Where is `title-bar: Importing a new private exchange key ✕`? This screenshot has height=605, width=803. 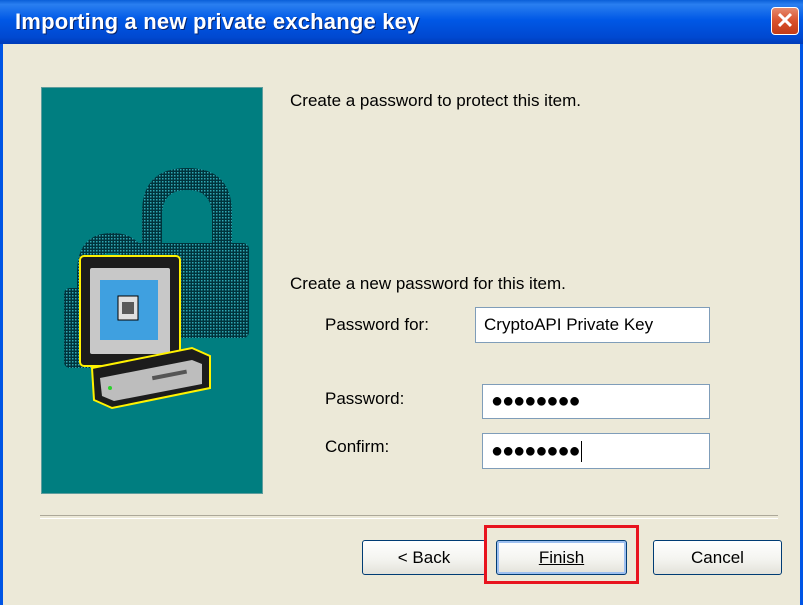
title-bar: Importing a new private exchange key ✕ is located at coordinates (401, 22).